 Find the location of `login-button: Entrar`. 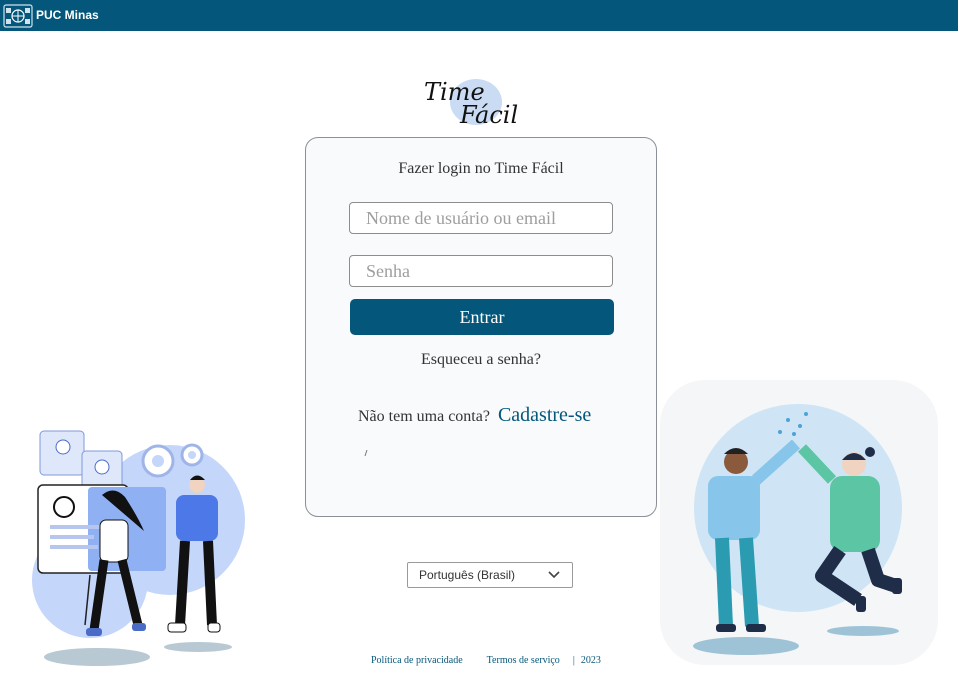

login-button: Entrar is located at coordinates (482, 317).